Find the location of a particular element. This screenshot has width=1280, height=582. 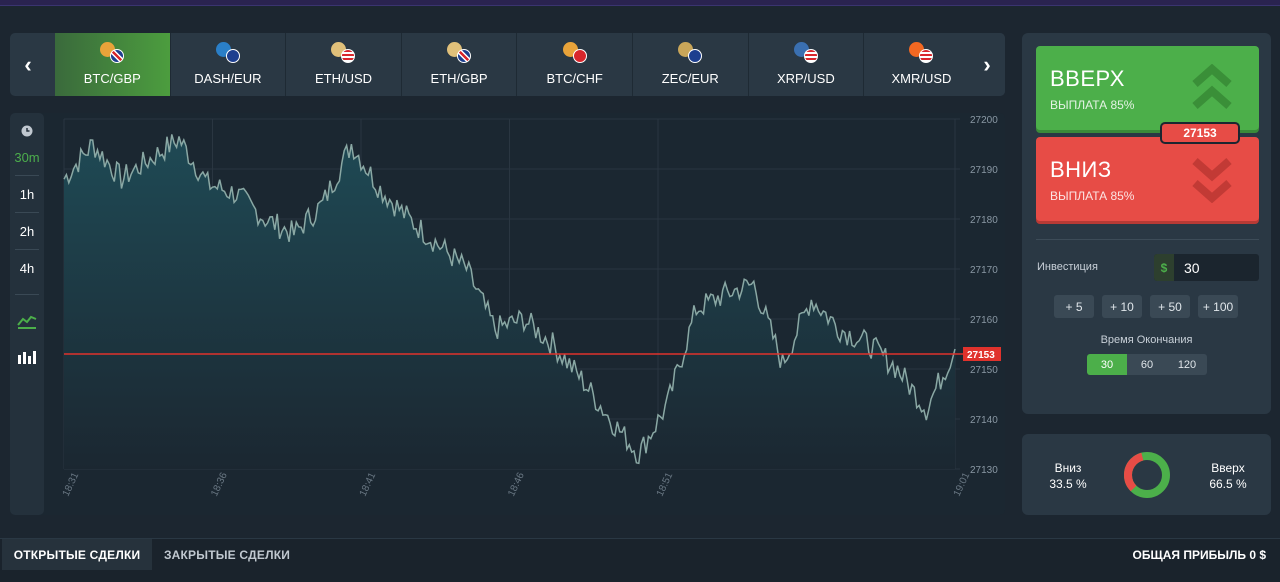

sentiment-donut is located at coordinates (1147, 475).